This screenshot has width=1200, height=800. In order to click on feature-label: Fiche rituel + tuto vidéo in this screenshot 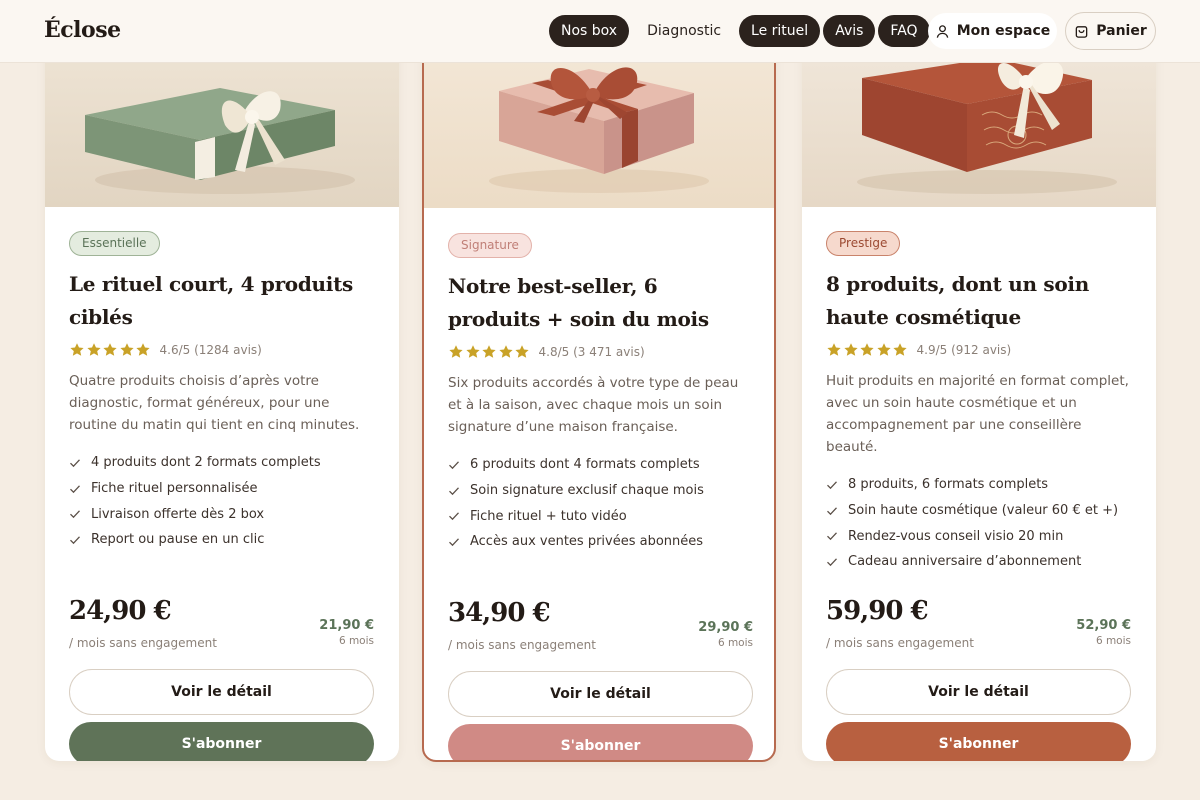, I will do `click(548, 516)`.